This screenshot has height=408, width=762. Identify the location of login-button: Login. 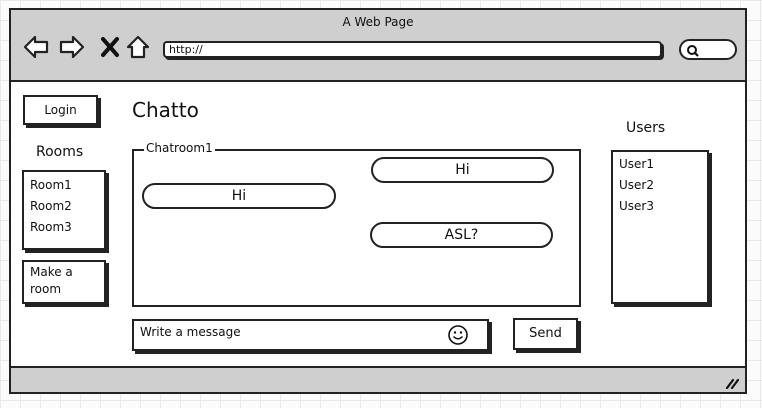
(60, 110).